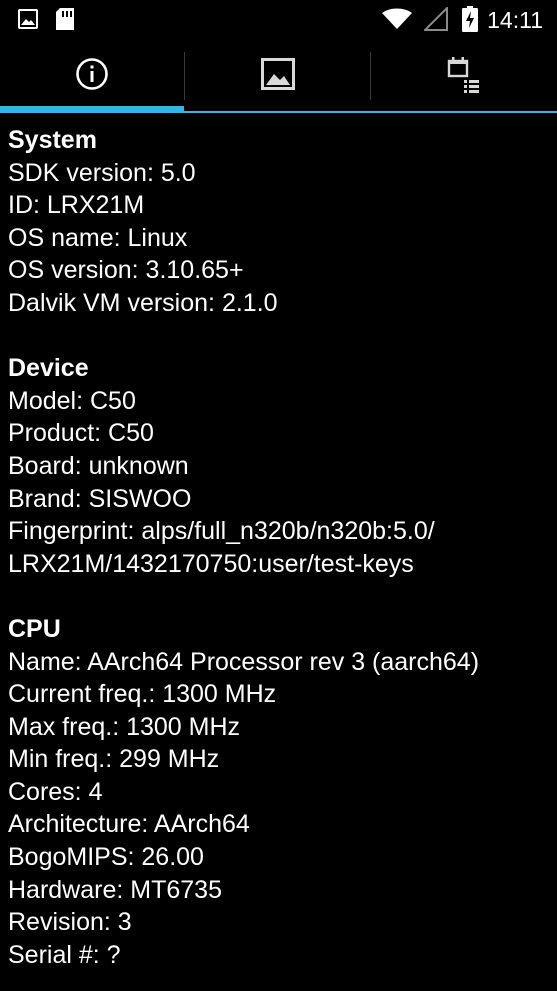 This screenshot has height=991, width=557. Describe the element at coordinates (55, 791) in the screenshot. I see `info-line: Cores: 4` at that location.